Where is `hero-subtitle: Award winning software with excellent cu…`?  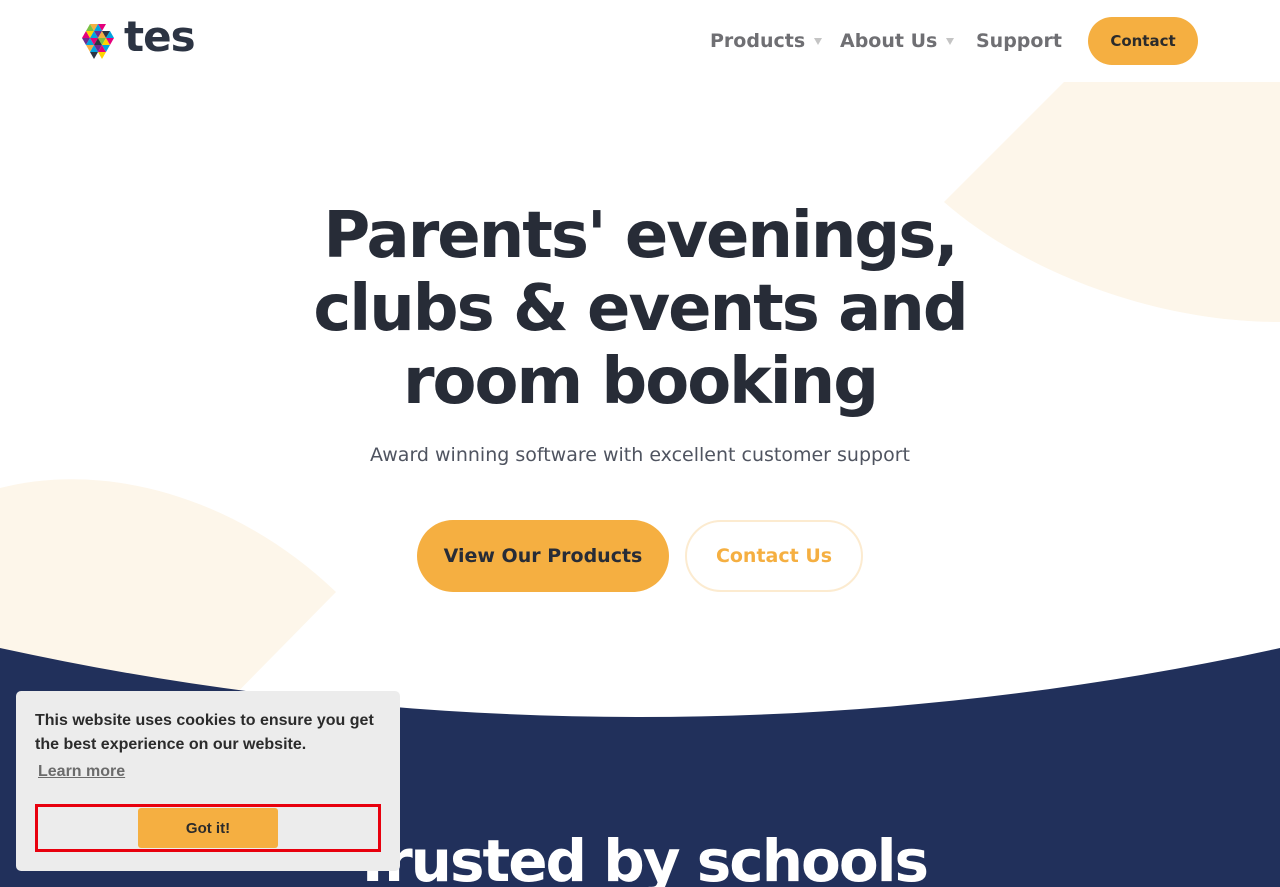
hero-subtitle: Award winning software with excellent cu… is located at coordinates (640, 455).